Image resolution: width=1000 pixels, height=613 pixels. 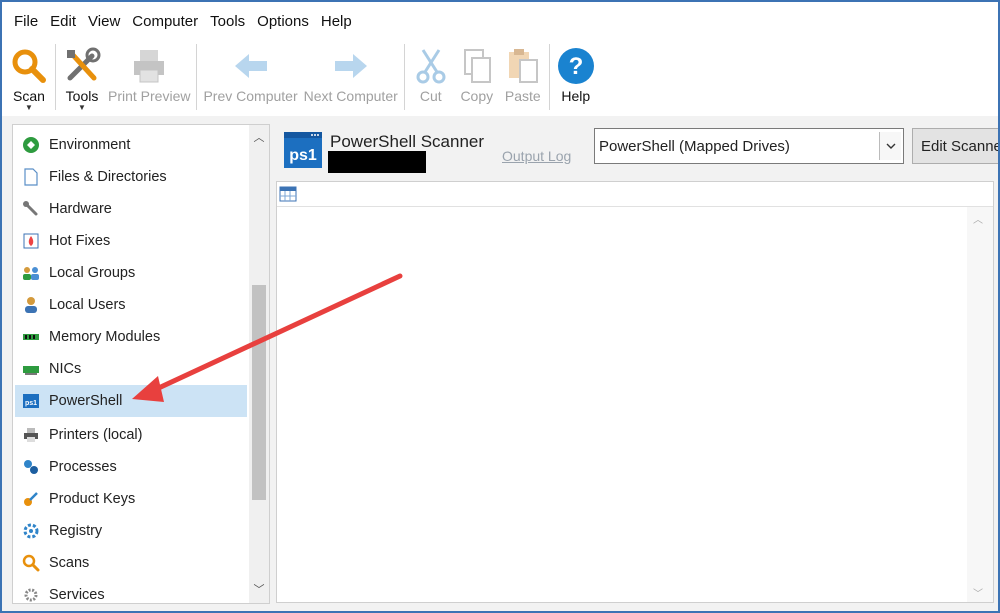 I want to click on menu-options: Options, so click(x=283, y=21).